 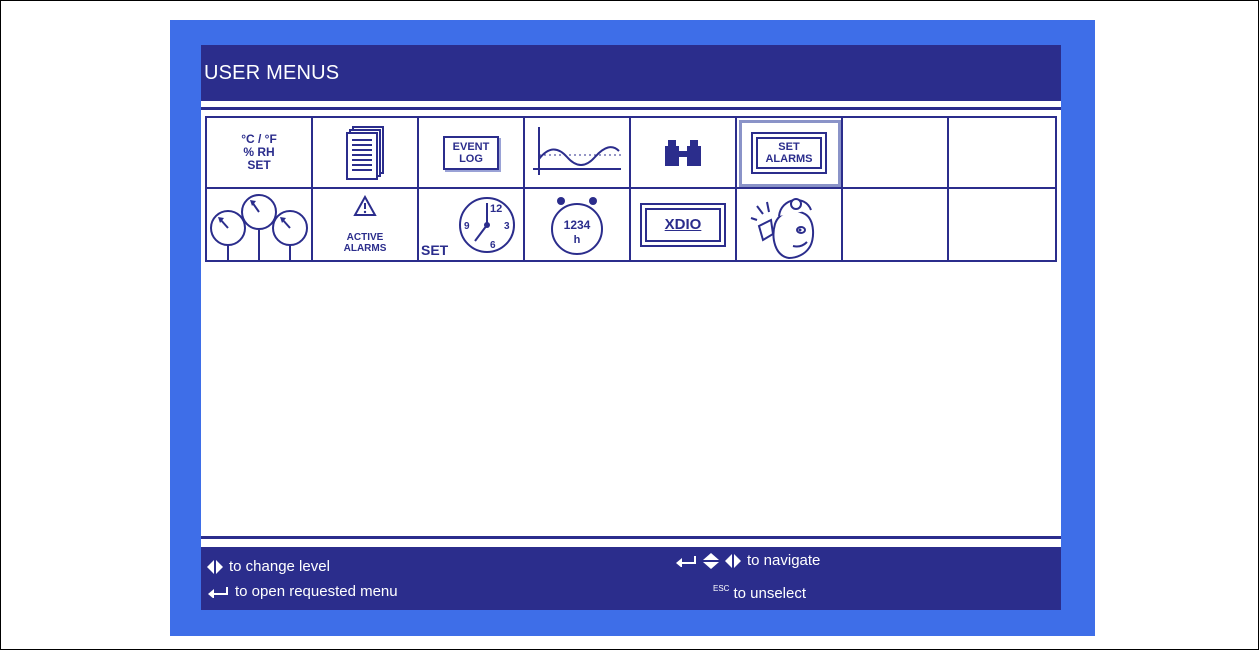 I want to click on set-alarms-label: SET ALARMS, so click(x=789, y=152).